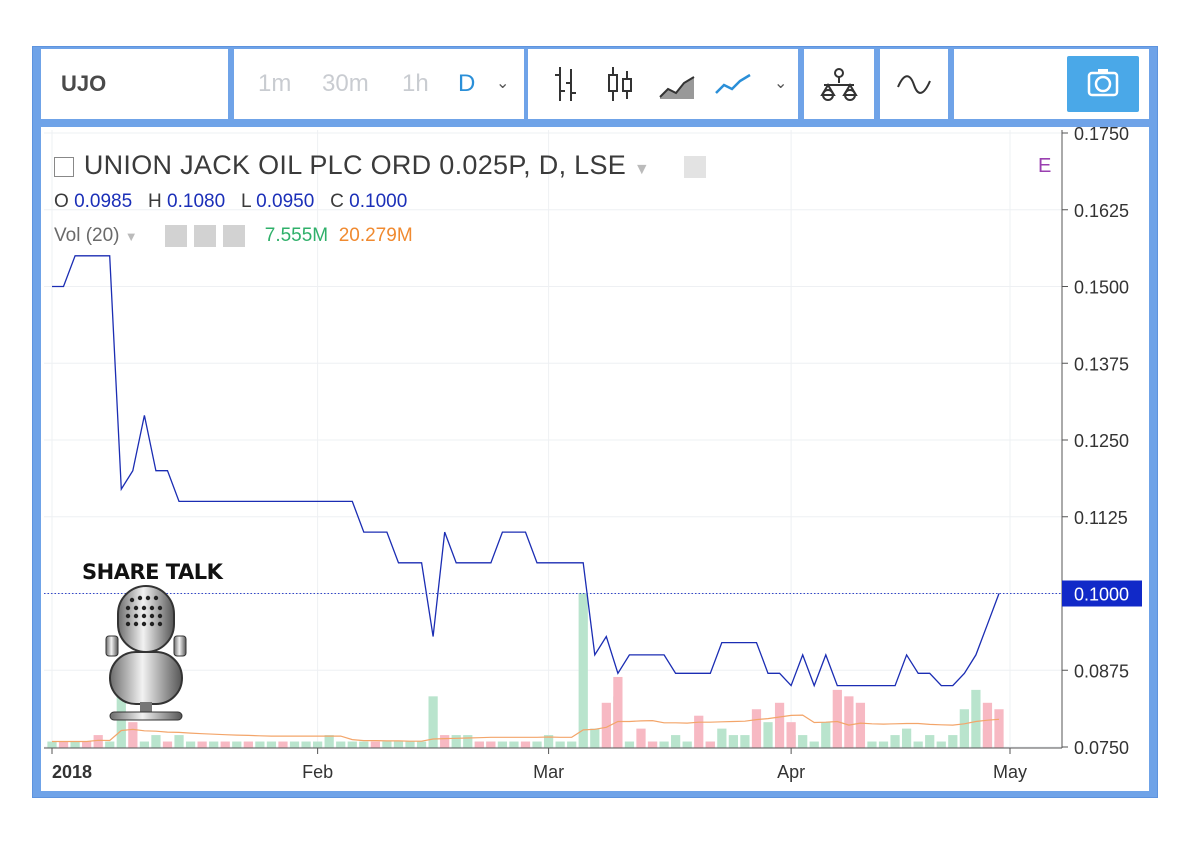 Image resolution: width=1200 pixels, height=848 pixels. What do you see at coordinates (155, 201) in the screenshot?
I see `high-label: H` at bounding box center [155, 201].